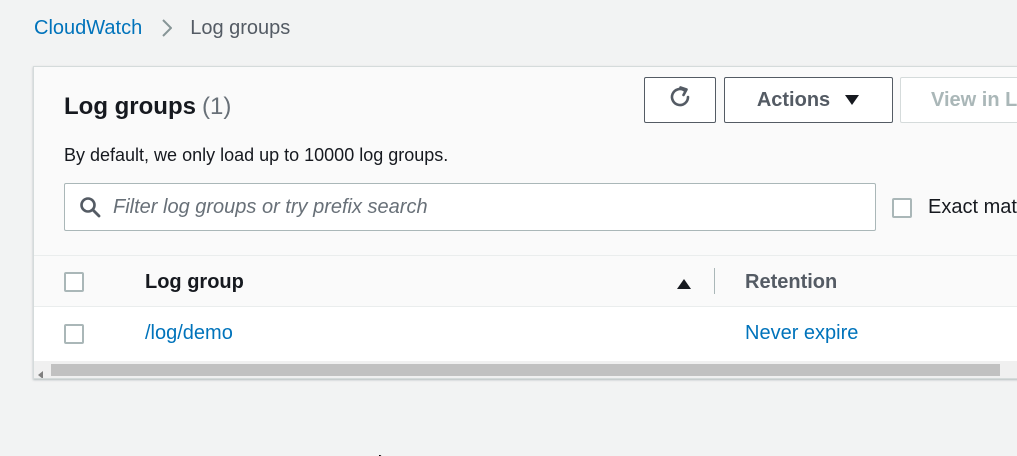 This screenshot has width=1017, height=456. I want to click on column-header-log-group: Log group, so click(194, 282).